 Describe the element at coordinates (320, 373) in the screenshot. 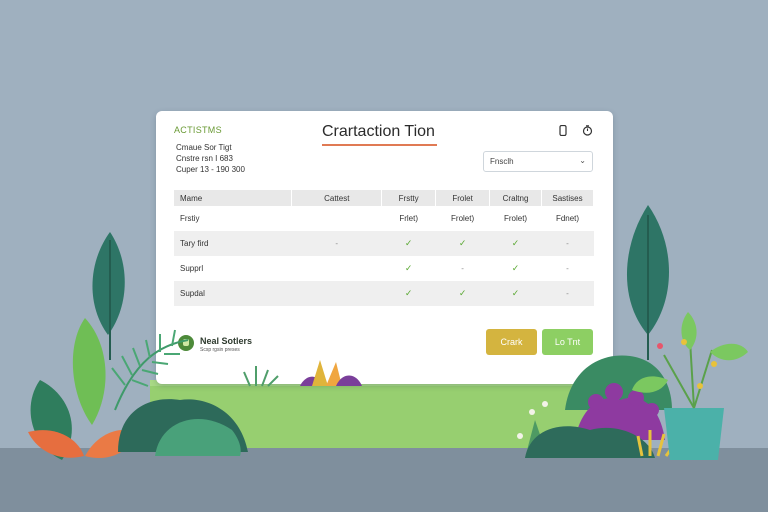

I see `ledge-flower-yellow` at that location.